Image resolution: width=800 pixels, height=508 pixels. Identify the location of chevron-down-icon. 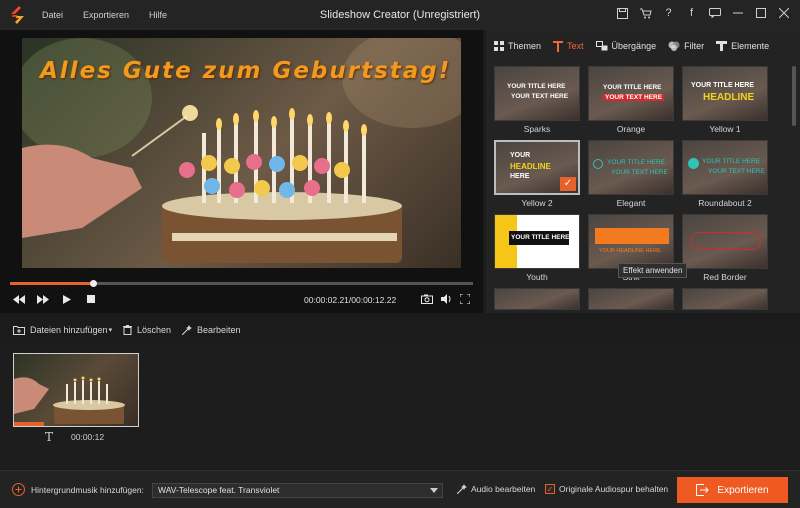
(434, 490).